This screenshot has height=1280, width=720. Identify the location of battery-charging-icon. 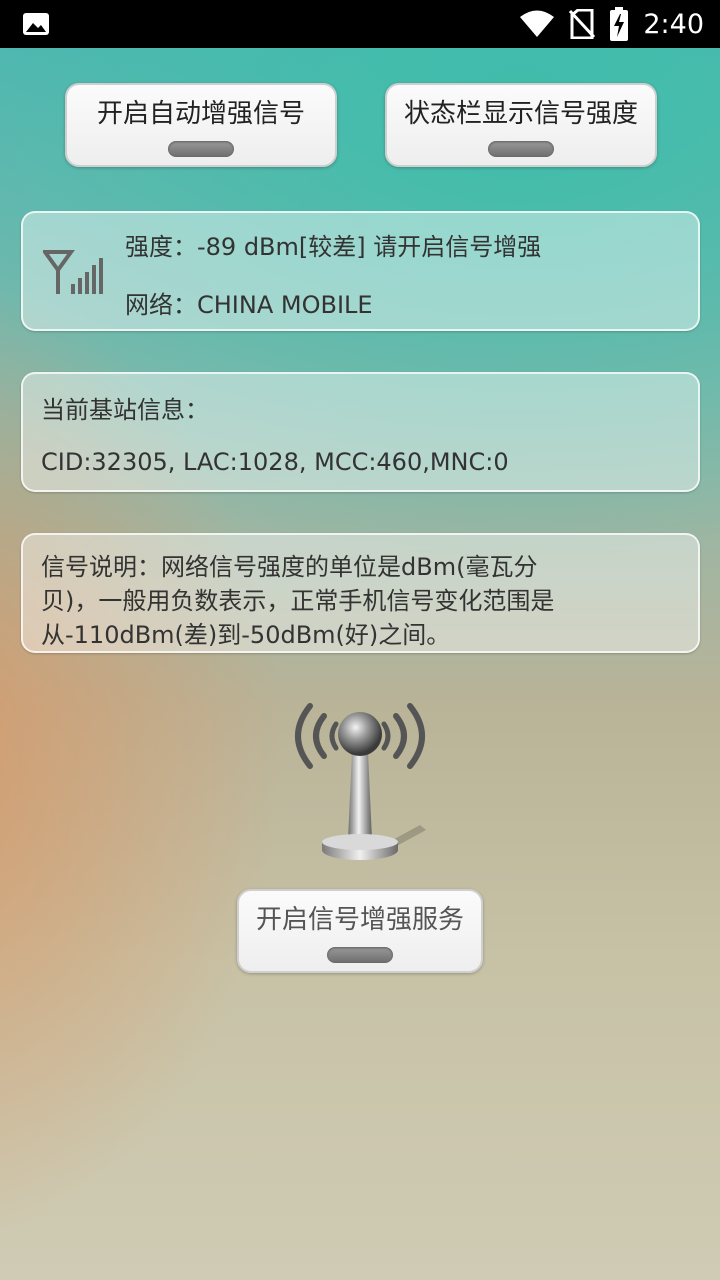
(619, 24).